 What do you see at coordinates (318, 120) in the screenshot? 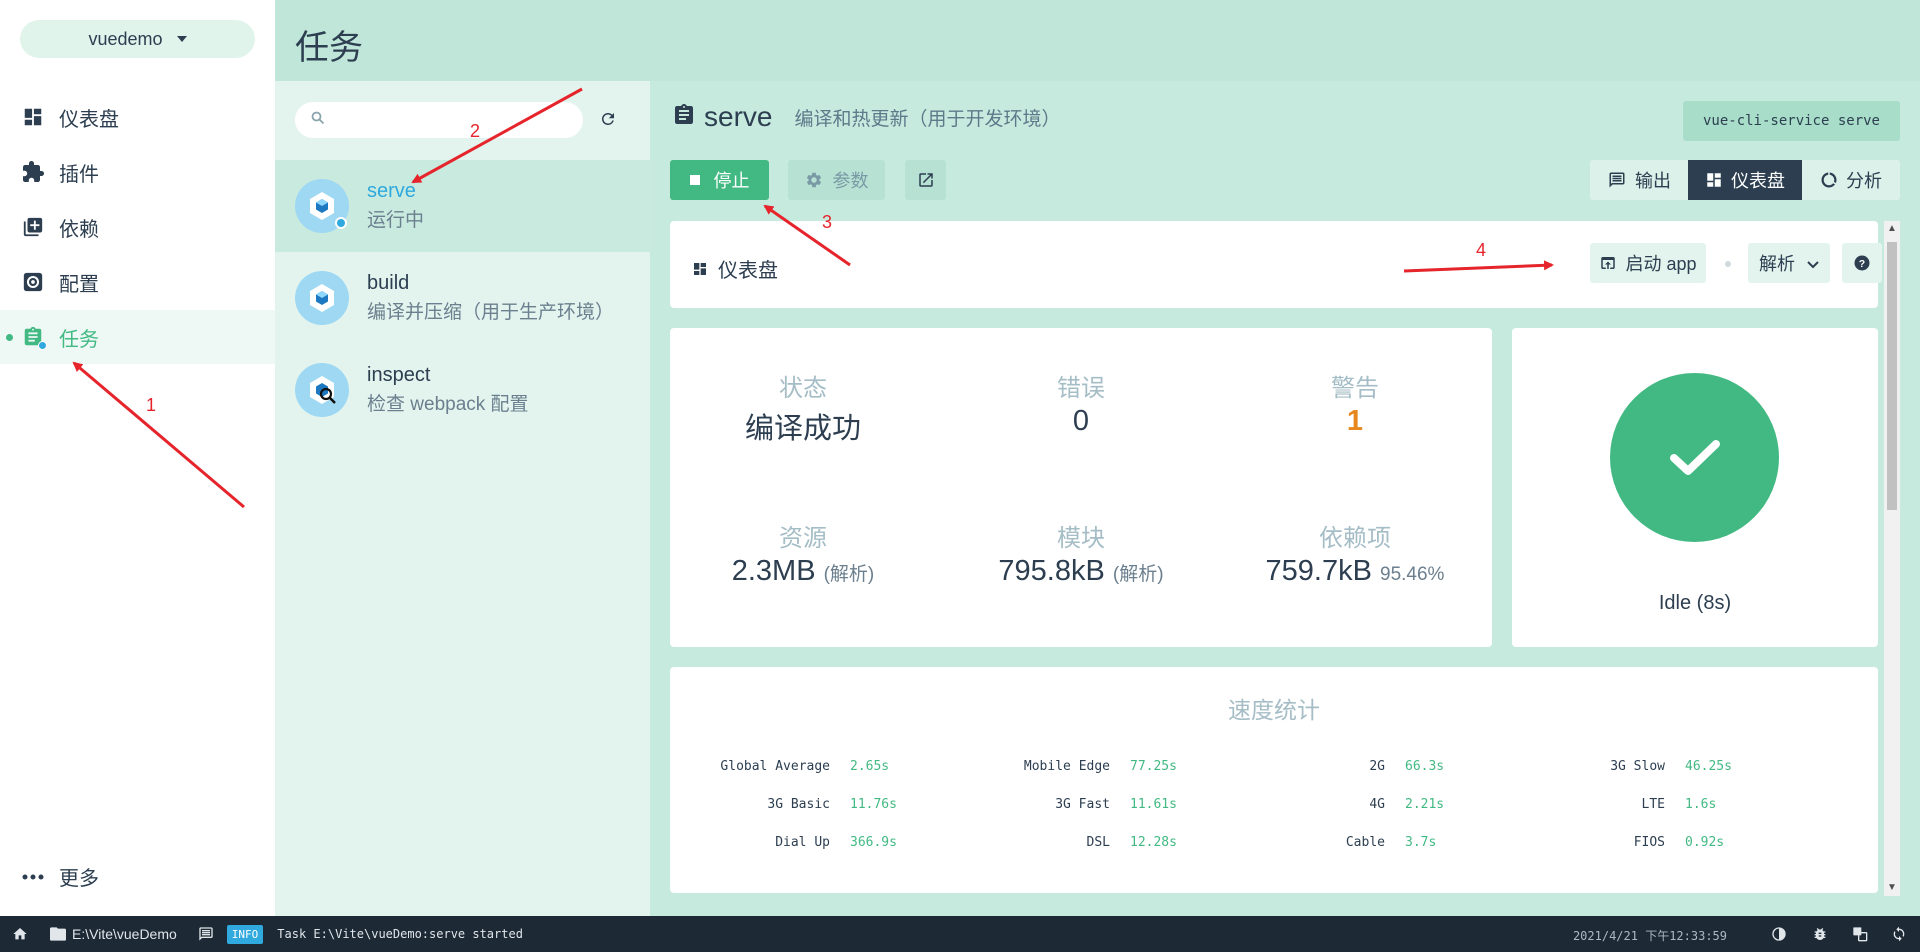
I see `search-icon` at bounding box center [318, 120].